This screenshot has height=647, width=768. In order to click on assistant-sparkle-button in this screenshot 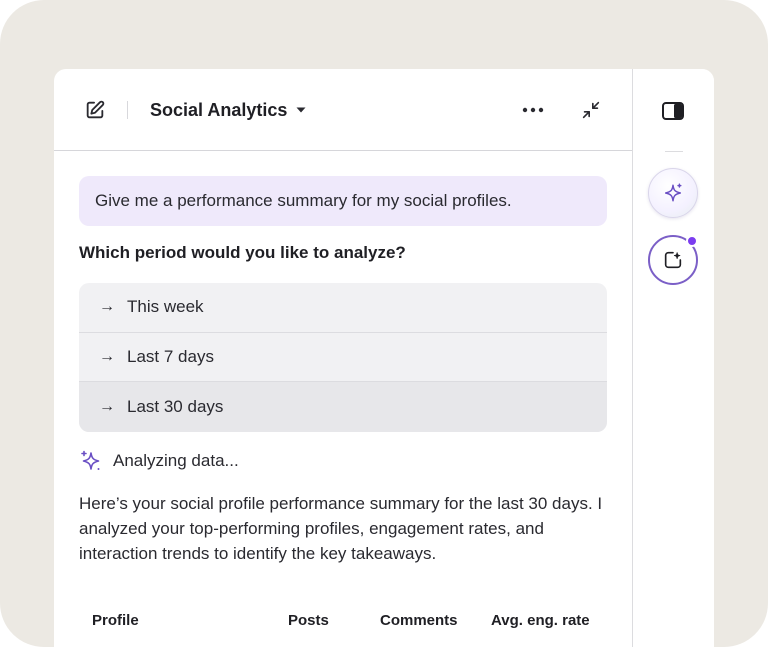, I will do `click(673, 193)`.